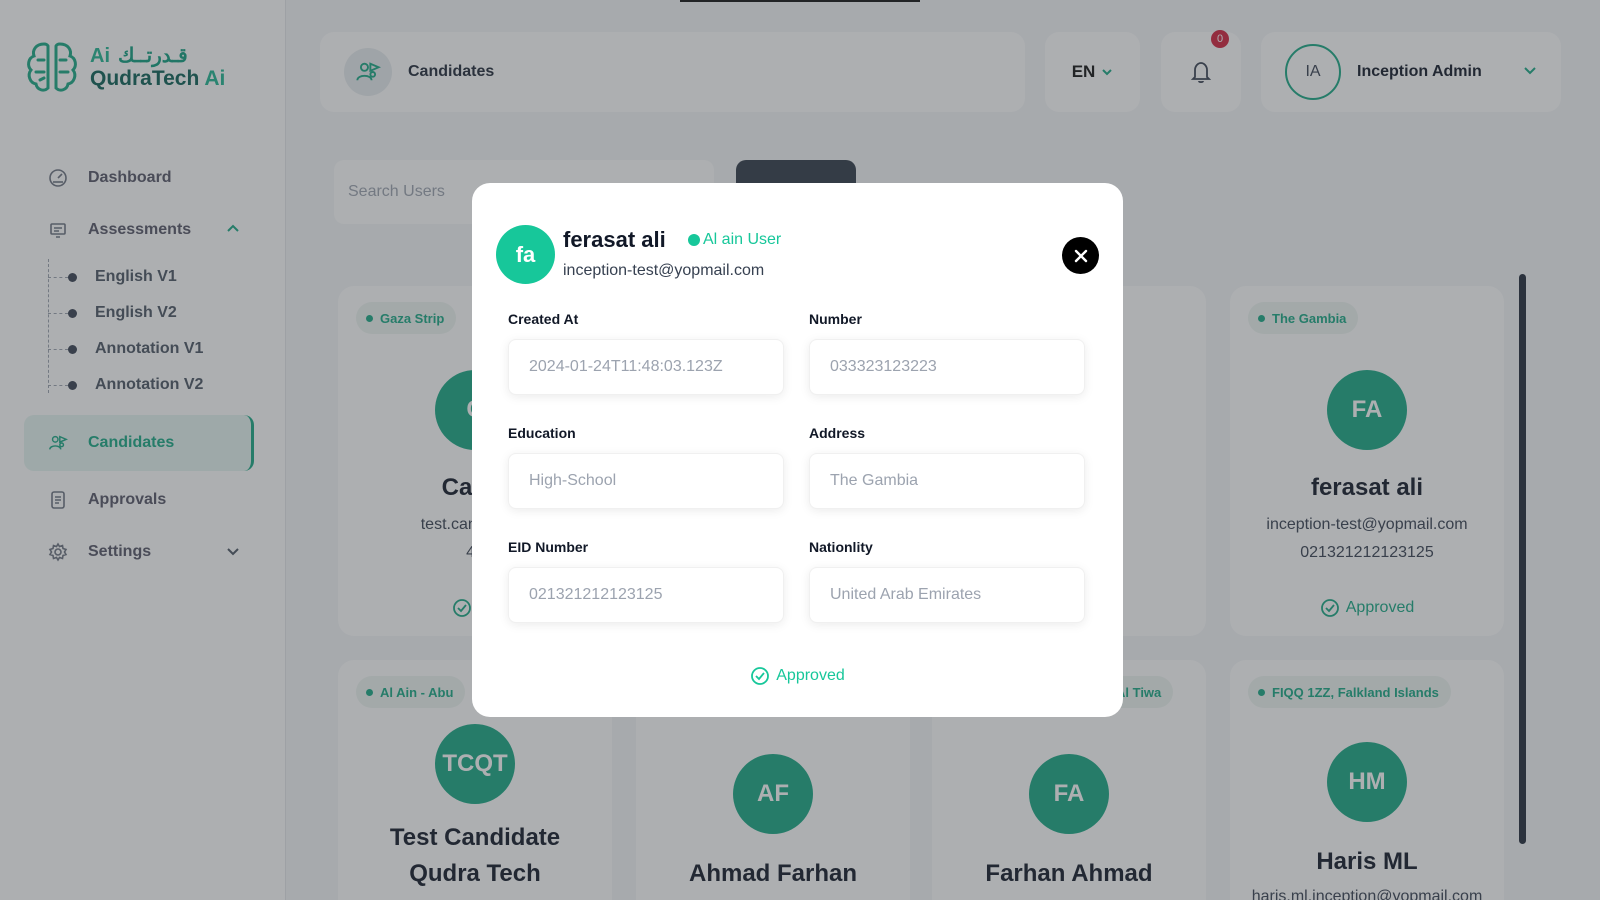  Describe the element at coordinates (760, 676) in the screenshot. I see `check-circle-icon` at that location.